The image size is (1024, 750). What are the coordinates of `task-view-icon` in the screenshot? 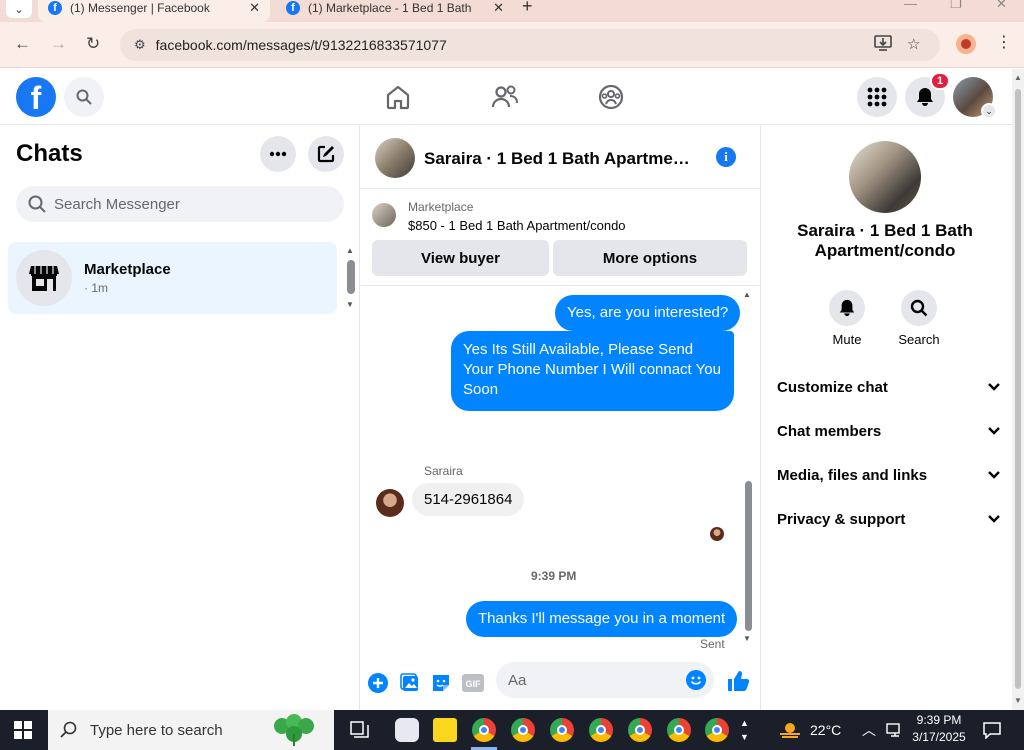 It's located at (360, 730).